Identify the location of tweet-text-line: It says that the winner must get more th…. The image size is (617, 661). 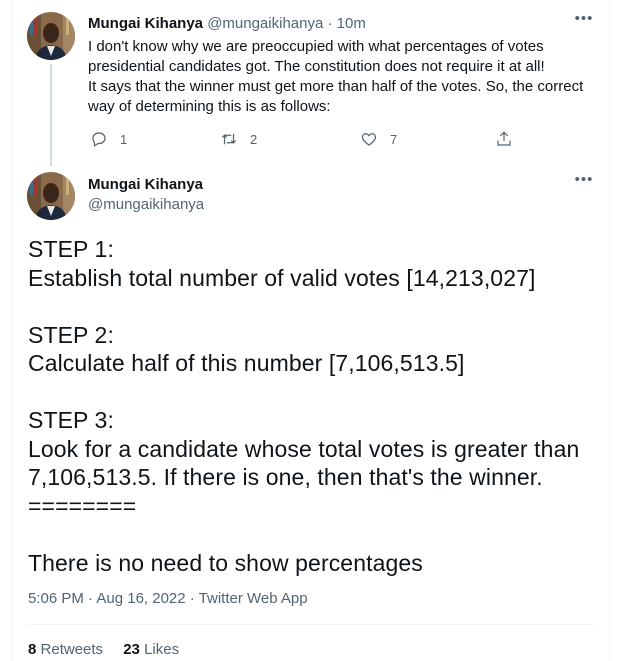
(336, 86).